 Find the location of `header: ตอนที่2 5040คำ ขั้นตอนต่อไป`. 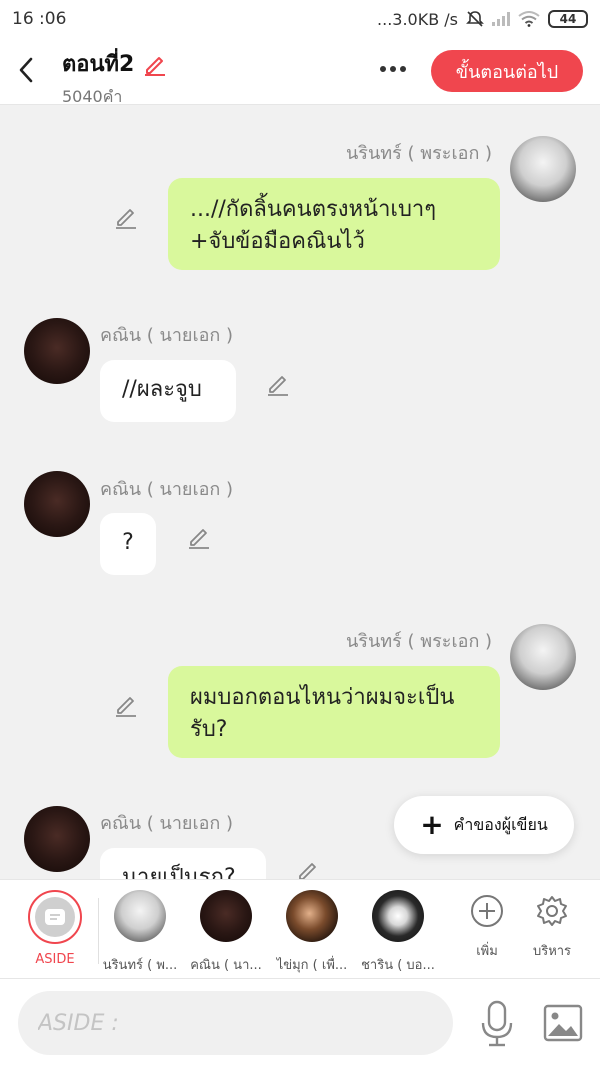

header: ตอนที่2 5040คำ ขั้นตอนต่อไป is located at coordinates (300, 72).